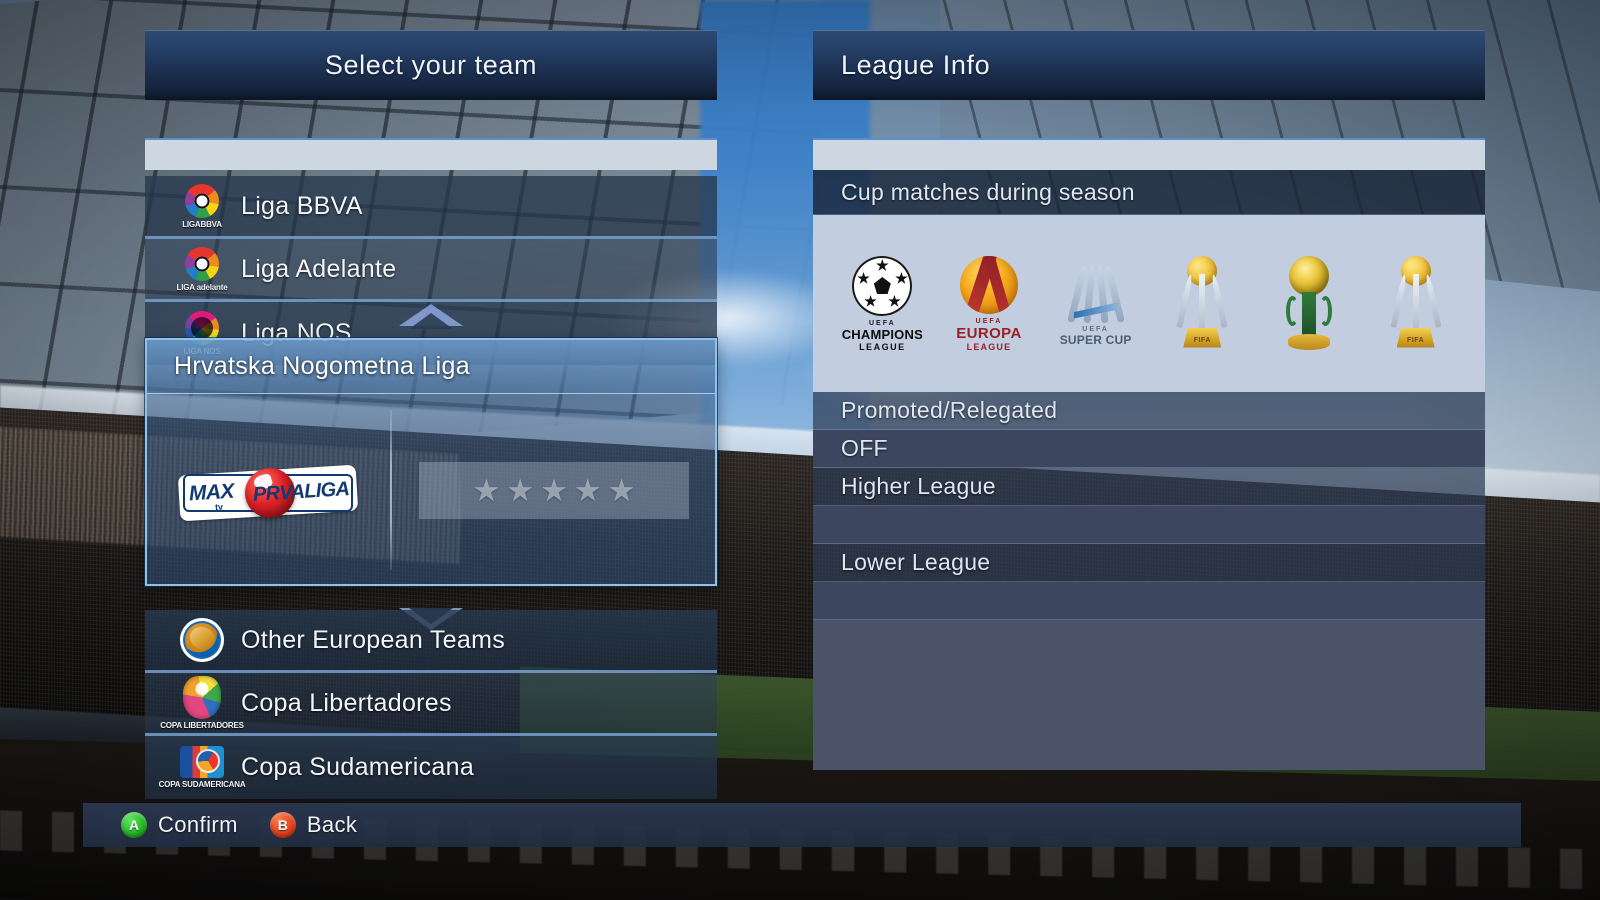 This screenshot has width=1600, height=900. Describe the element at coordinates (391, 490) in the screenshot. I see `vertical-separator` at that location.